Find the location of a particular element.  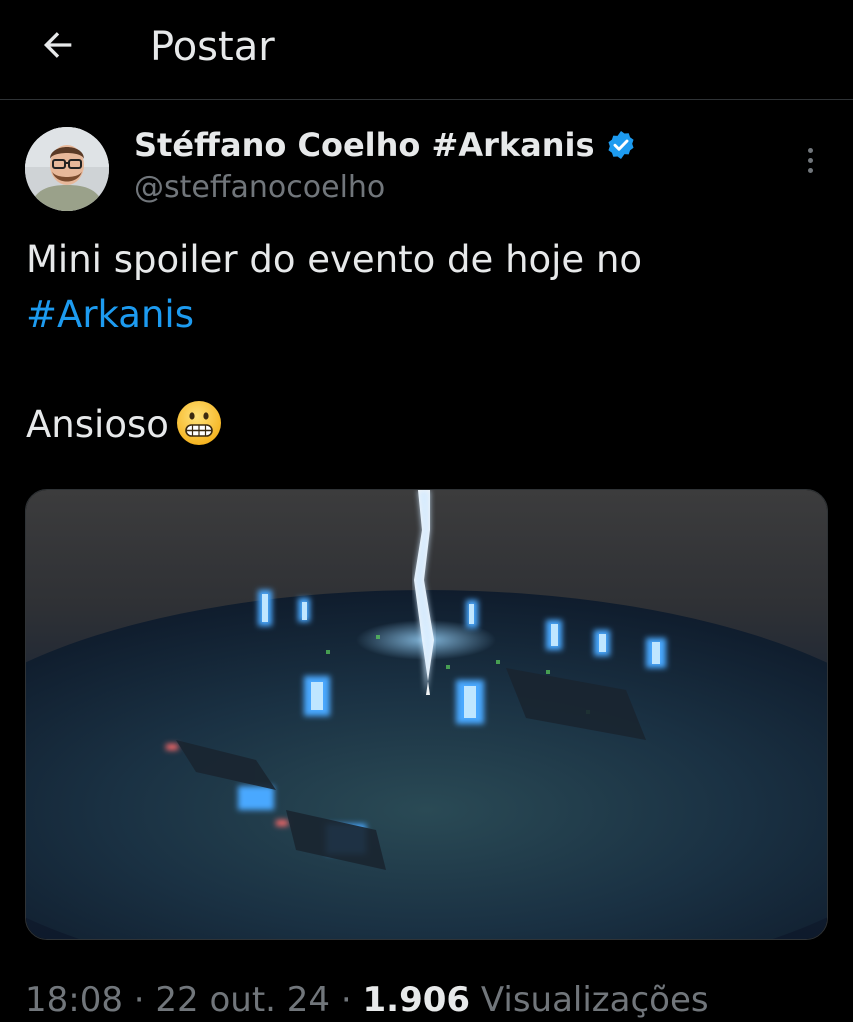

top-bar: Postar is located at coordinates (426, 50).